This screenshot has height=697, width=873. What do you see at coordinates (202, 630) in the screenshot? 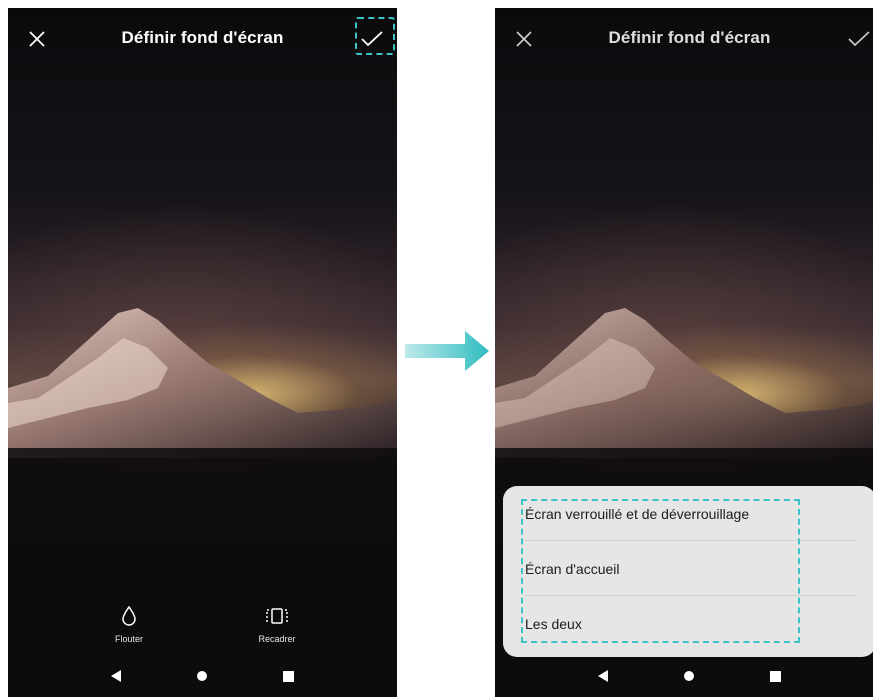
I see `edit-toolbar: Flouter Recadrer` at bounding box center [202, 630].